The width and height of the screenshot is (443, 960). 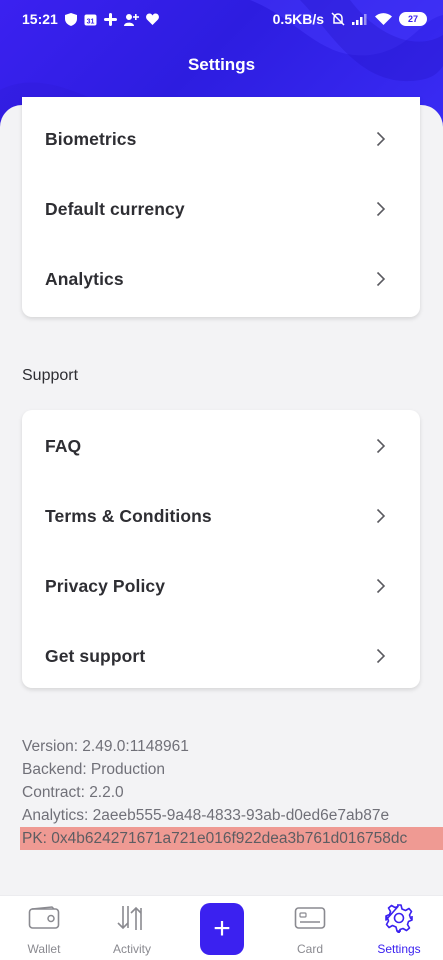 I want to click on support-item-label: Privacy Policy, so click(x=105, y=585).